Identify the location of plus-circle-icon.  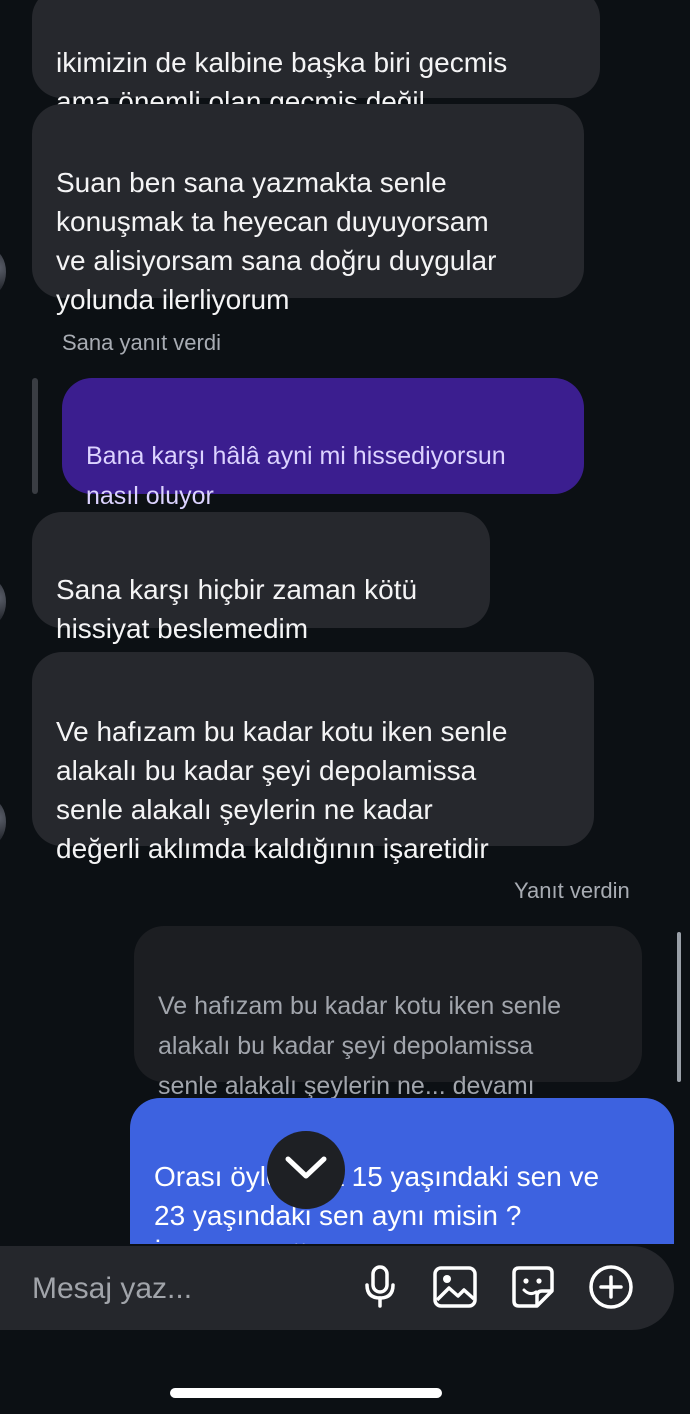
(611, 1289).